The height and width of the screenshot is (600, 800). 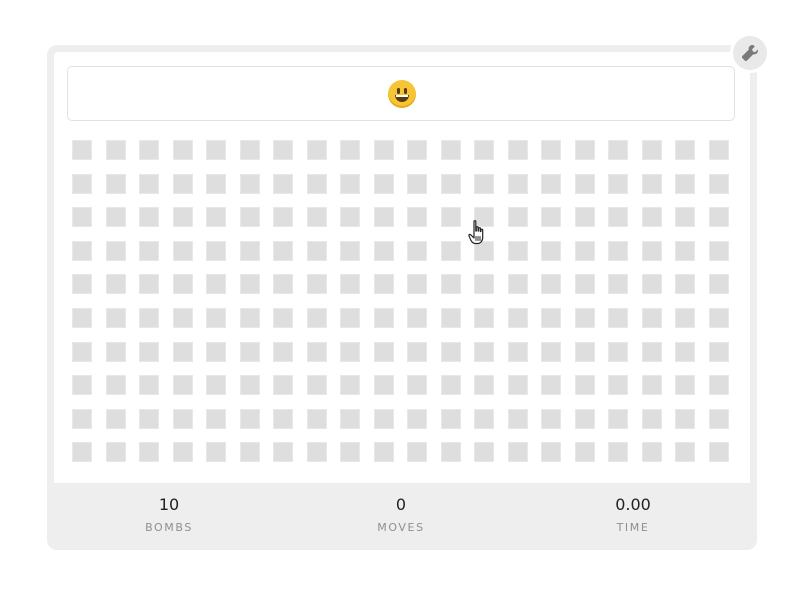 I want to click on settings-button, so click(x=750, y=53).